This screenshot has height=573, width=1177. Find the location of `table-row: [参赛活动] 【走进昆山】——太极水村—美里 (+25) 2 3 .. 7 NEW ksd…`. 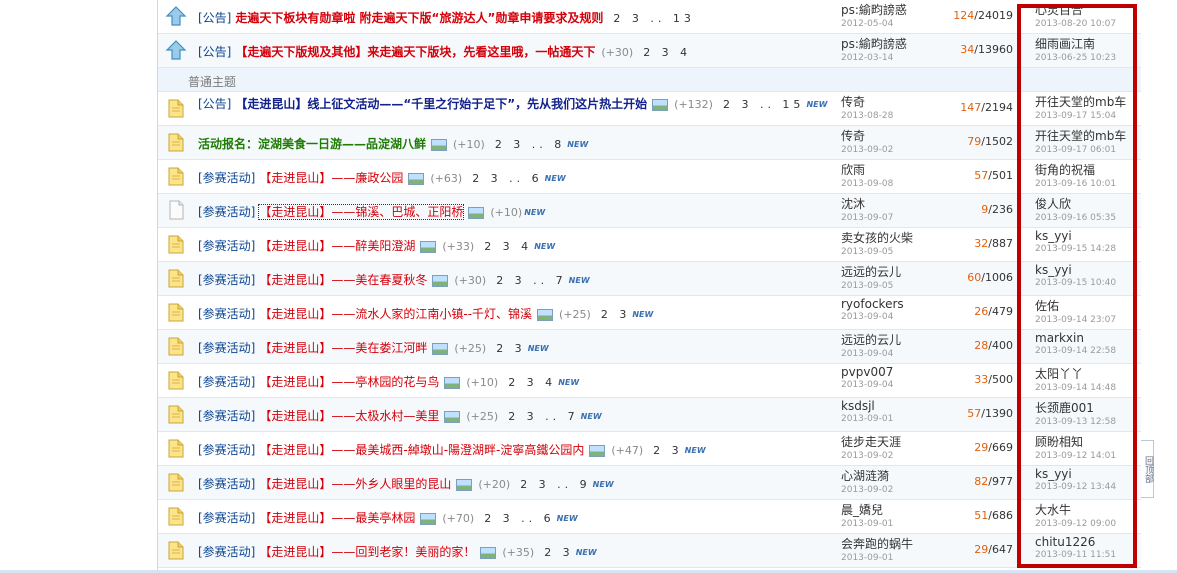

table-row: [参赛活动] 【走进昆山】——太极水村—美里 (+25) 2 3 .. 7 NEW ksd… is located at coordinates (649, 415).